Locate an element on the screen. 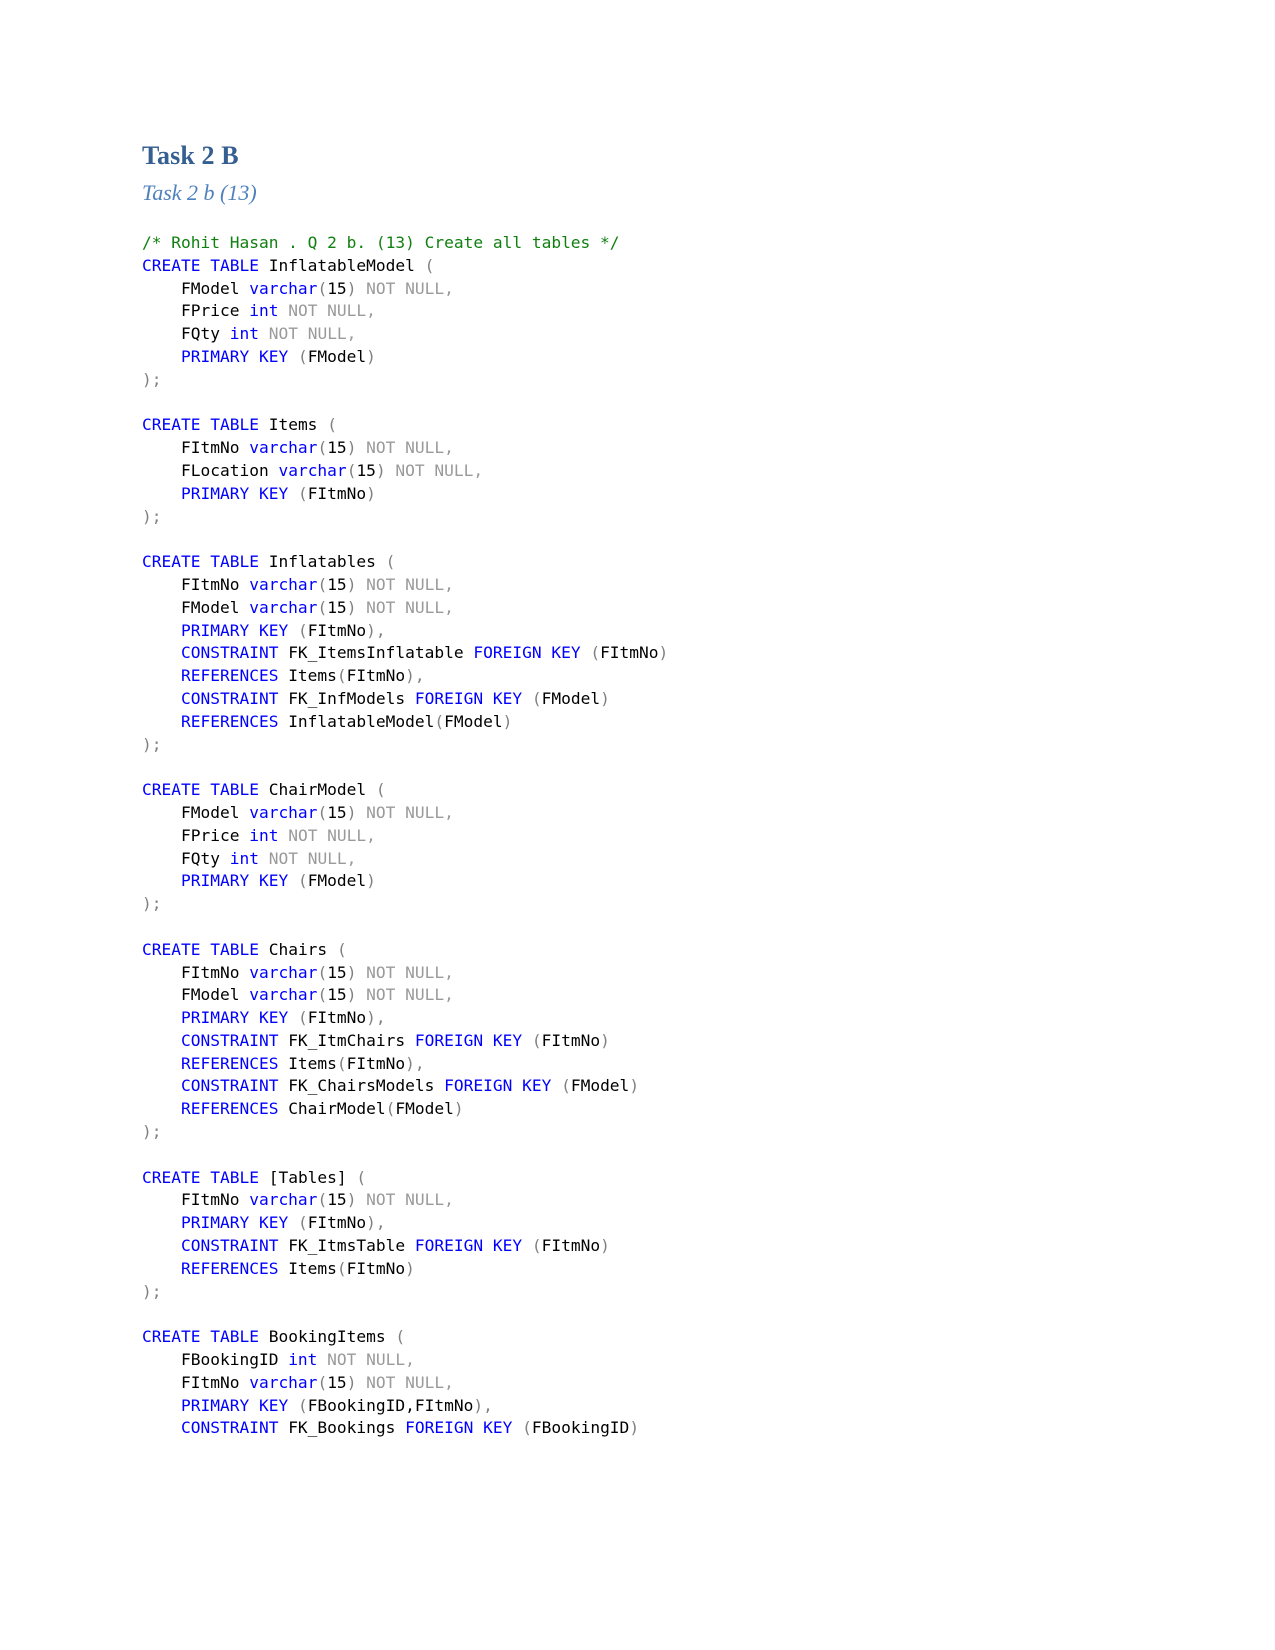 This screenshot has height=1650, width=1275. code-line: CREATE TABLE InflatableModel ( is located at coordinates (642, 266).